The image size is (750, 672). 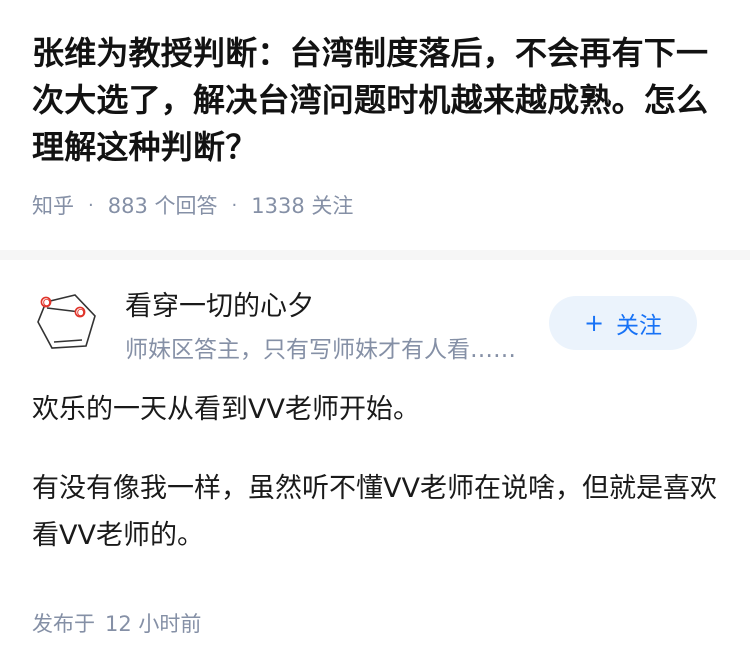 What do you see at coordinates (375, 316) in the screenshot?
I see `author-row: O O 看穿一切的心夕 师妹区答主，只有写师妹才有人看…… + 关注` at bounding box center [375, 316].